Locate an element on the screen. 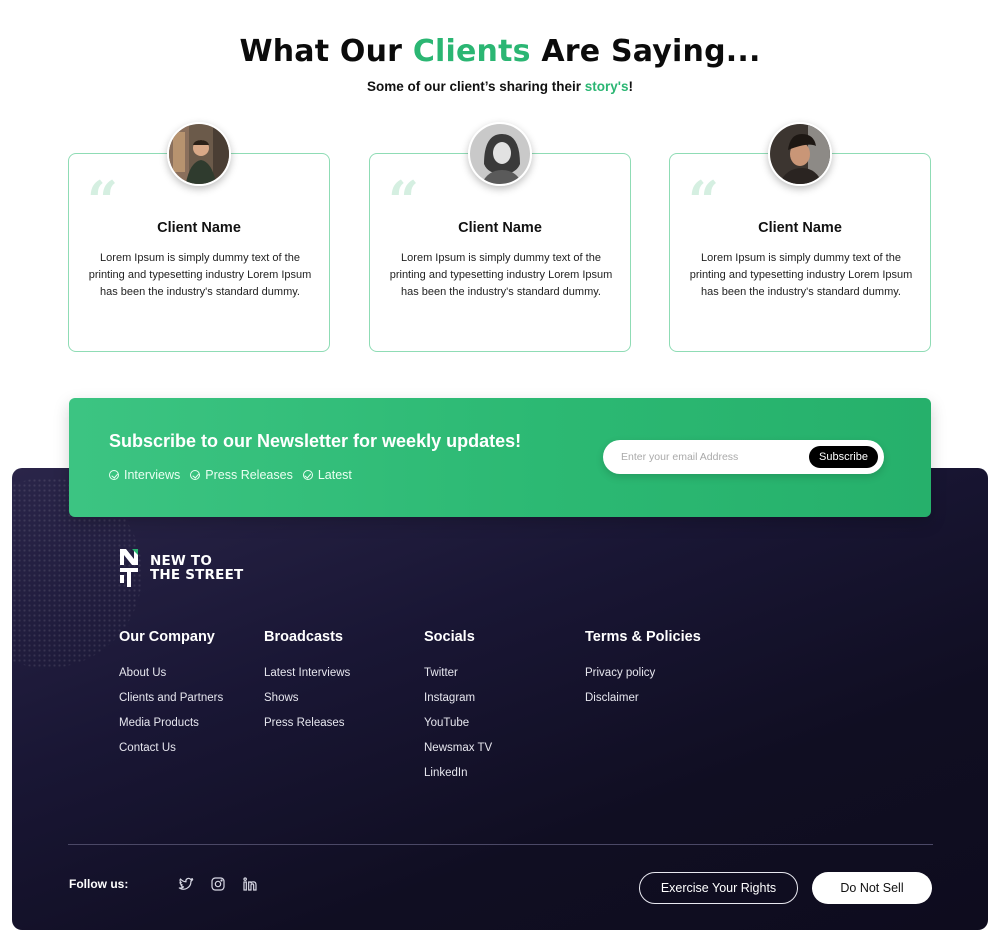 Image resolution: width=1000 pixels, height=946 pixels. footer-link-latest-interviews: Latest Interviews is located at coordinates (307, 674).